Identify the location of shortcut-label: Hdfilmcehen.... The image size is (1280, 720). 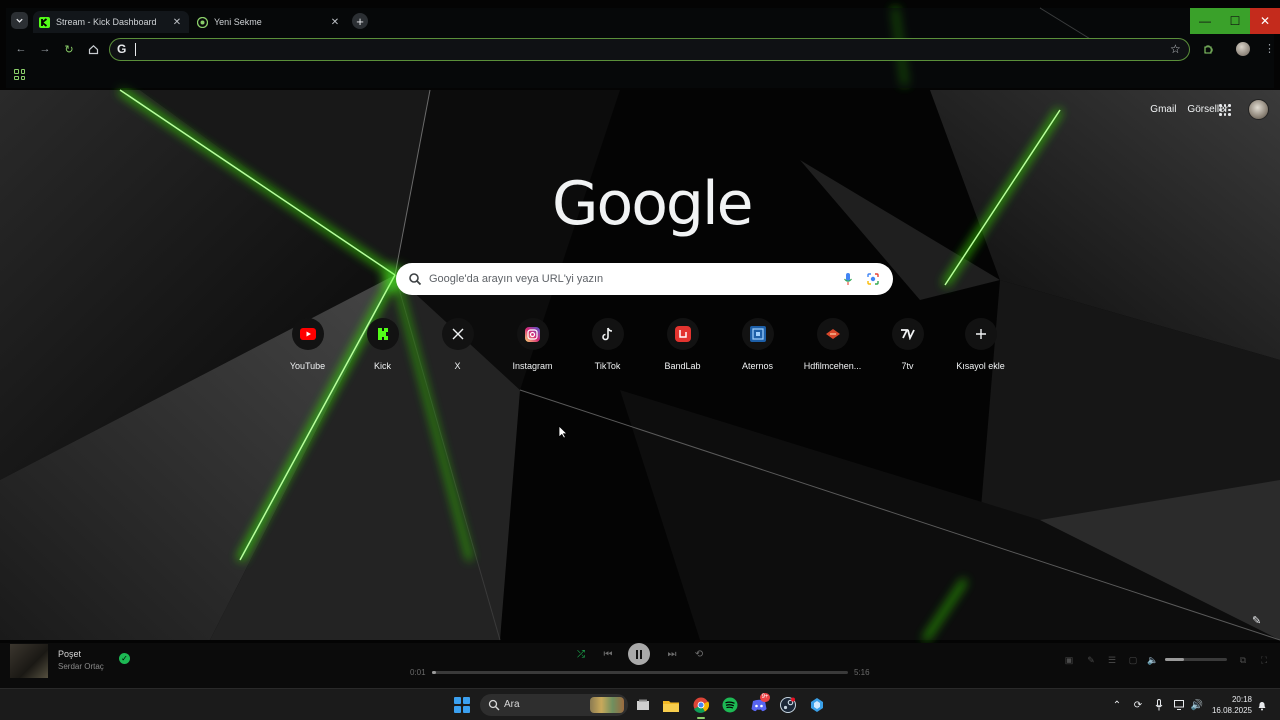
(832, 366).